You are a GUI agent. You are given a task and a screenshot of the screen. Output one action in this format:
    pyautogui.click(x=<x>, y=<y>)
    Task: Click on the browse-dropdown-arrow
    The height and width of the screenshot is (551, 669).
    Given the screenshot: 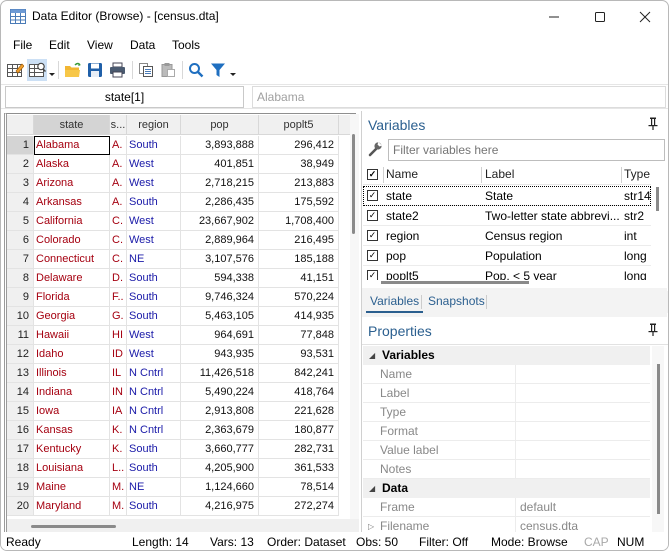 What is the action you would take?
    pyautogui.click(x=52, y=74)
    